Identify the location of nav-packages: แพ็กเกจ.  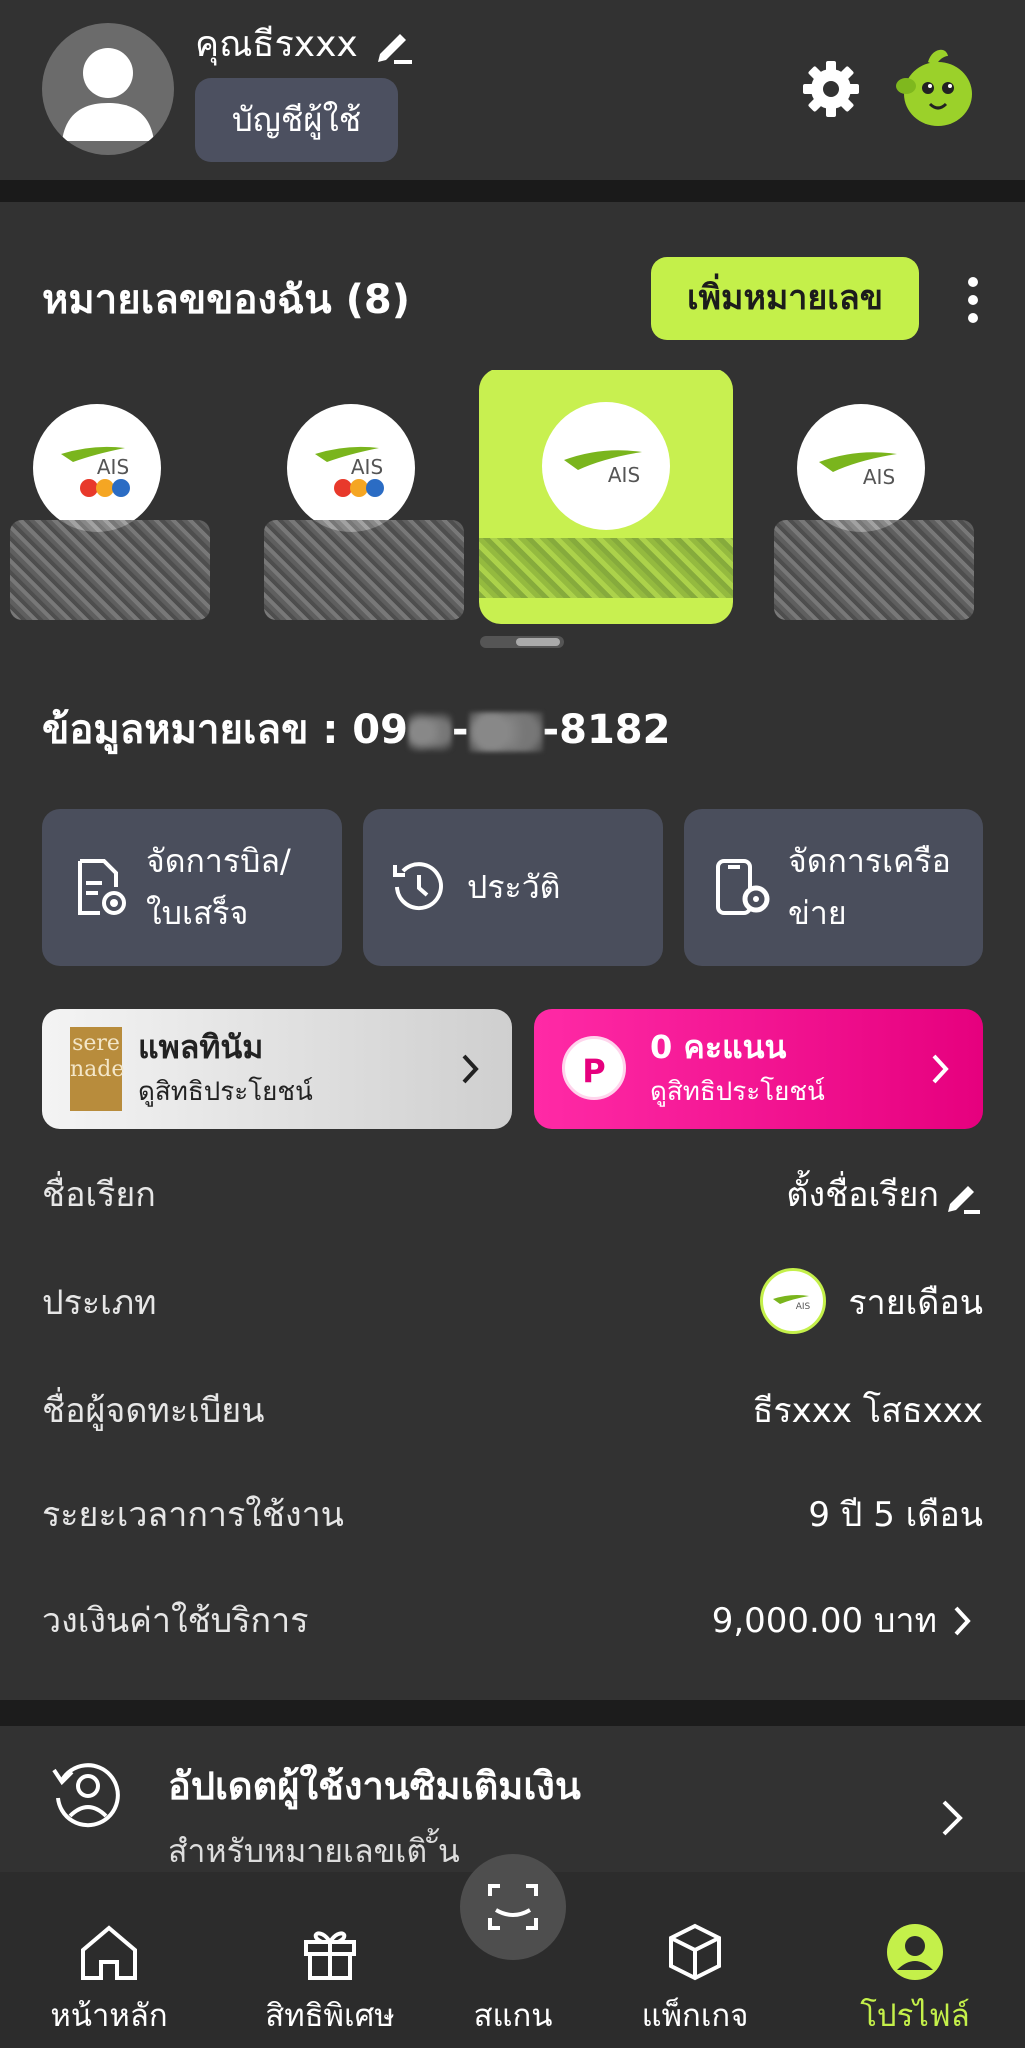
(695, 1980).